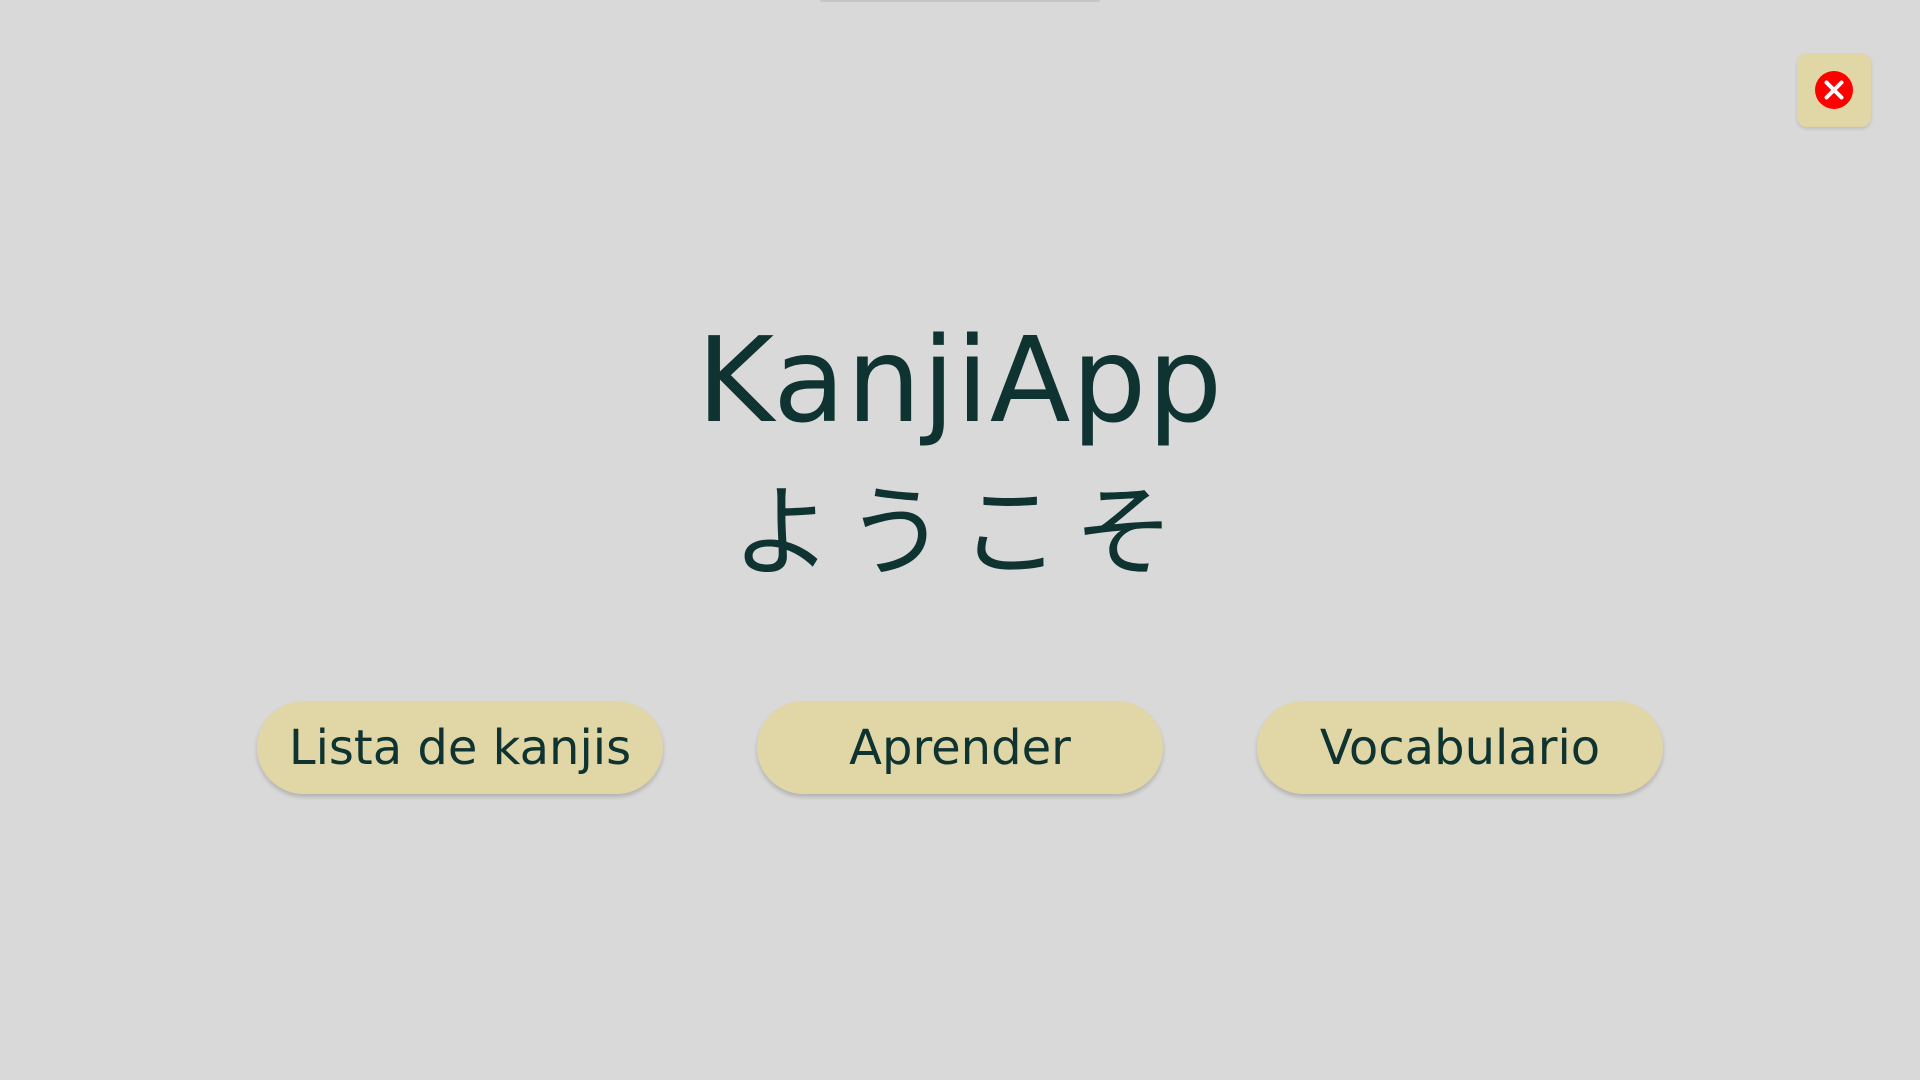 The width and height of the screenshot is (1920, 1080). I want to click on window-drag-handle, so click(960, 1).